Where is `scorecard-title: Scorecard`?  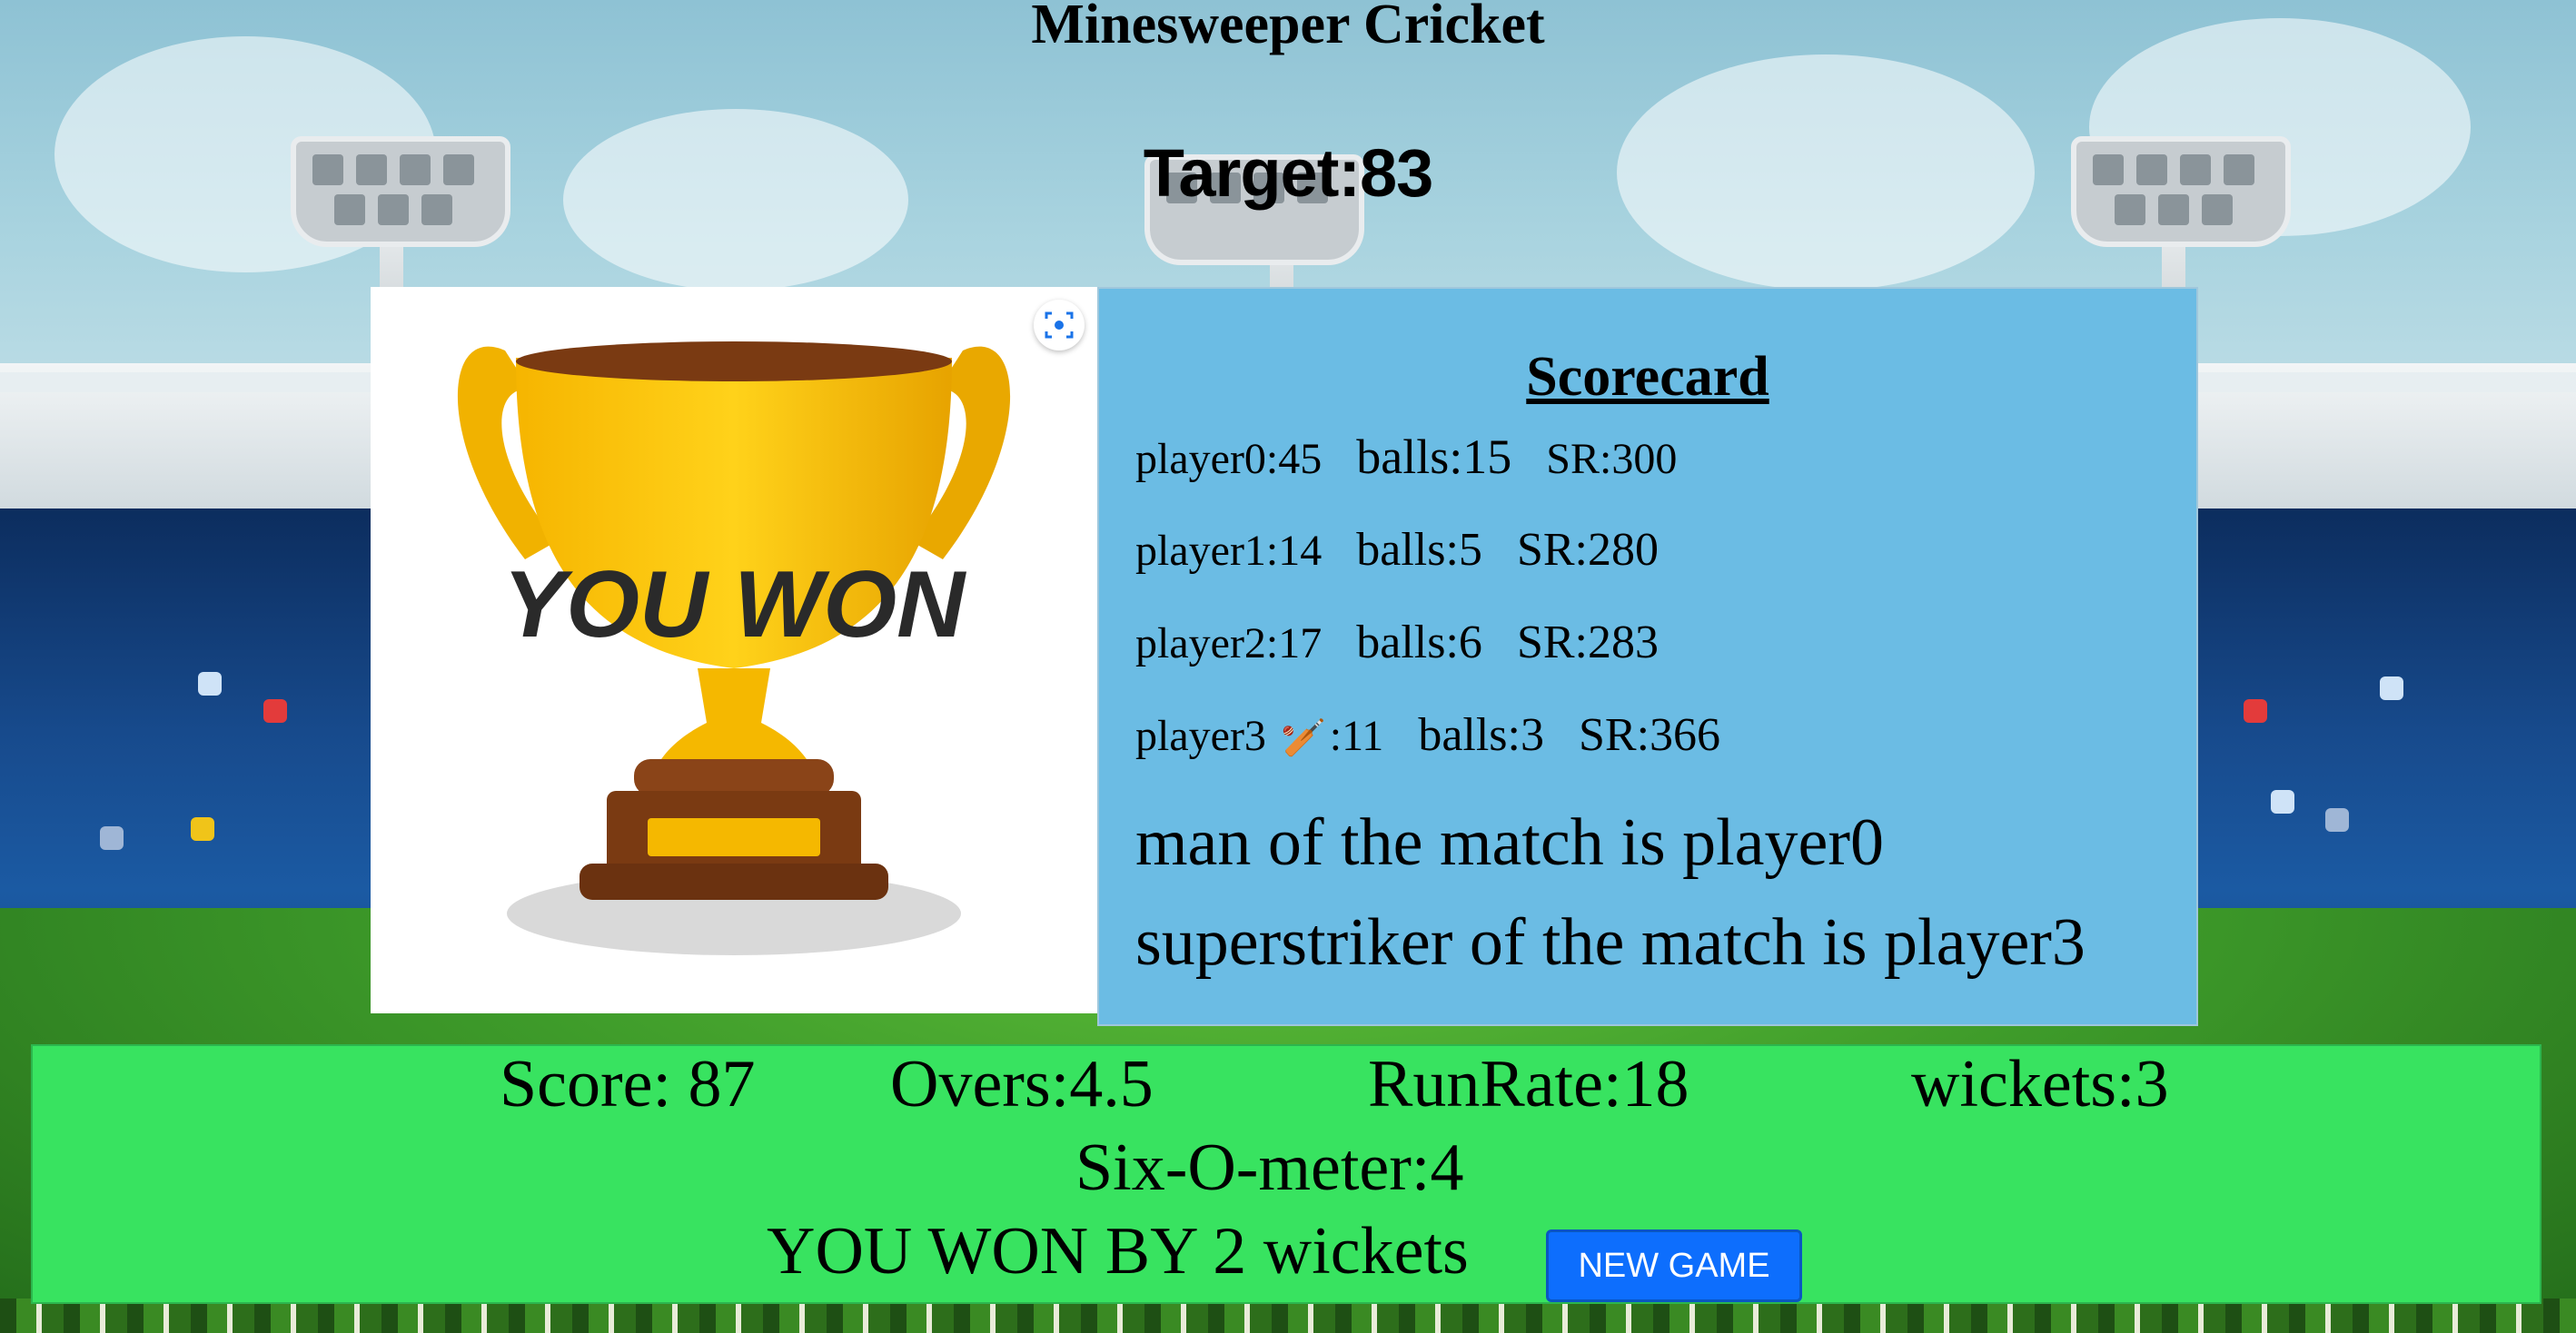 scorecard-title: Scorecard is located at coordinates (1647, 377).